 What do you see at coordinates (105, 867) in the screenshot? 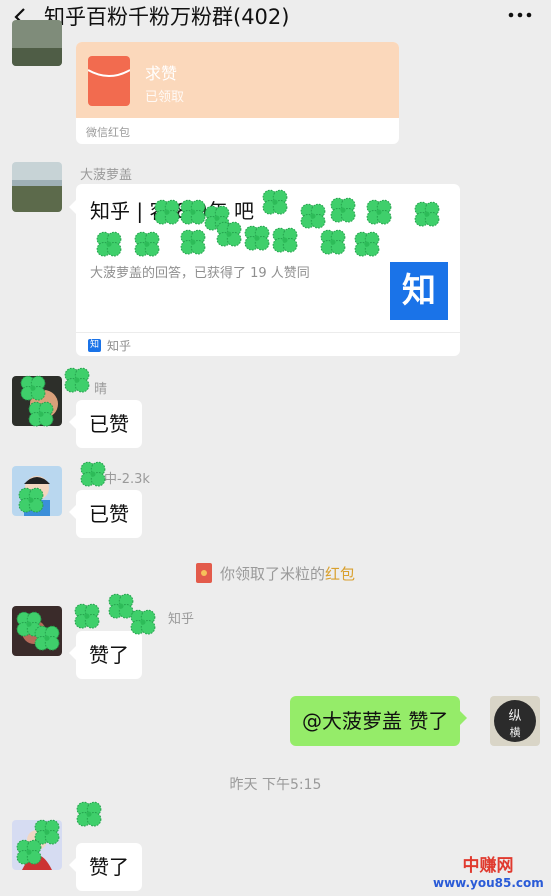
I see `message-bubble: 赞了` at bounding box center [105, 867].